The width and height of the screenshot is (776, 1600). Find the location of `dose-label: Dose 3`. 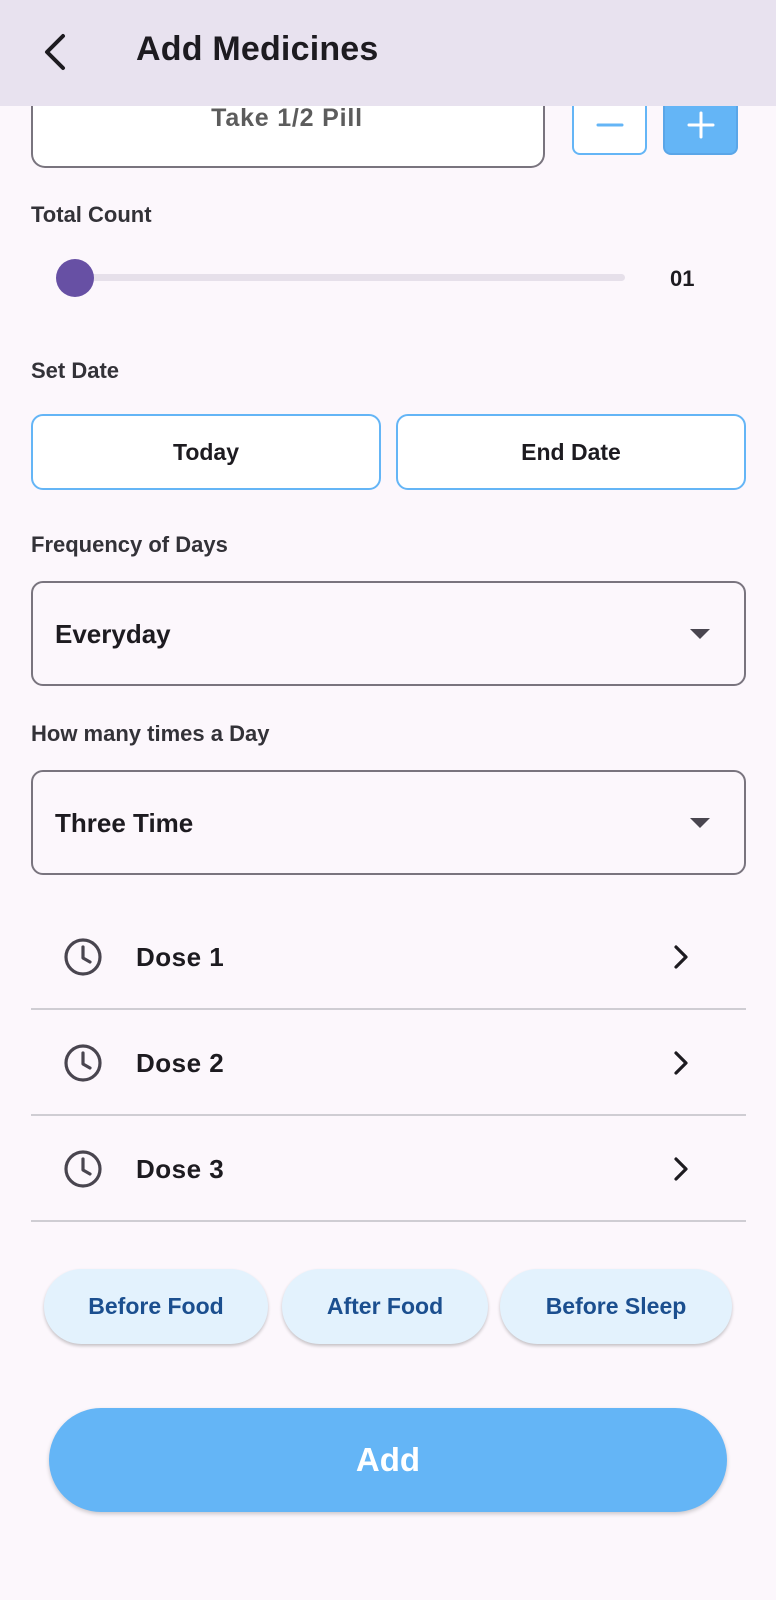

dose-label: Dose 3 is located at coordinates (180, 1169).